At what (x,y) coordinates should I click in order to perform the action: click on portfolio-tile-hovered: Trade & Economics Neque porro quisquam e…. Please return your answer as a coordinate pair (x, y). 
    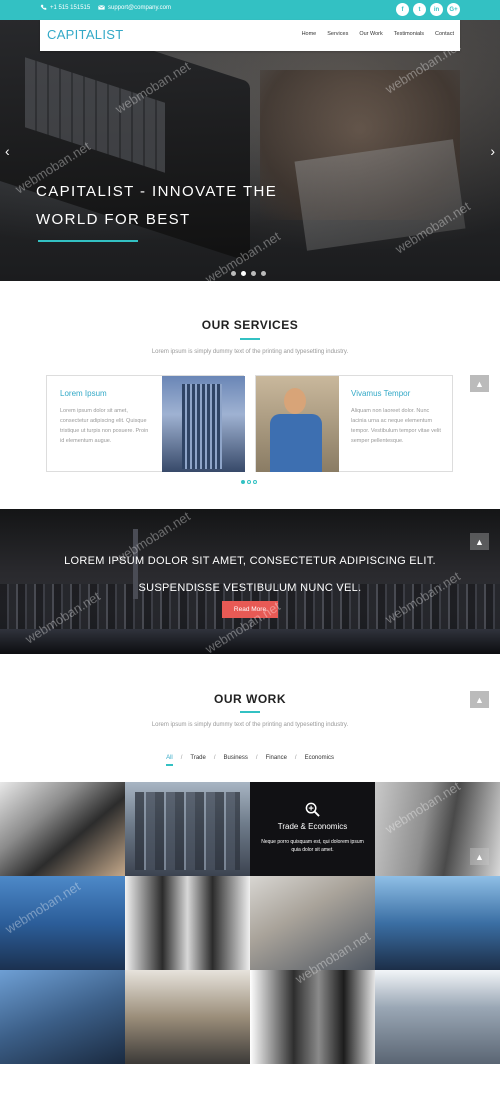
    Looking at the image, I should click on (312, 829).